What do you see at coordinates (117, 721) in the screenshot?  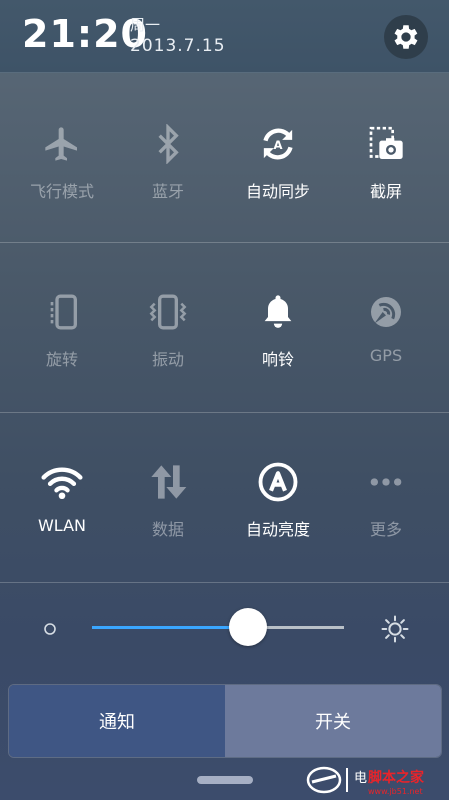 I see `tab-notifications: 通知` at bounding box center [117, 721].